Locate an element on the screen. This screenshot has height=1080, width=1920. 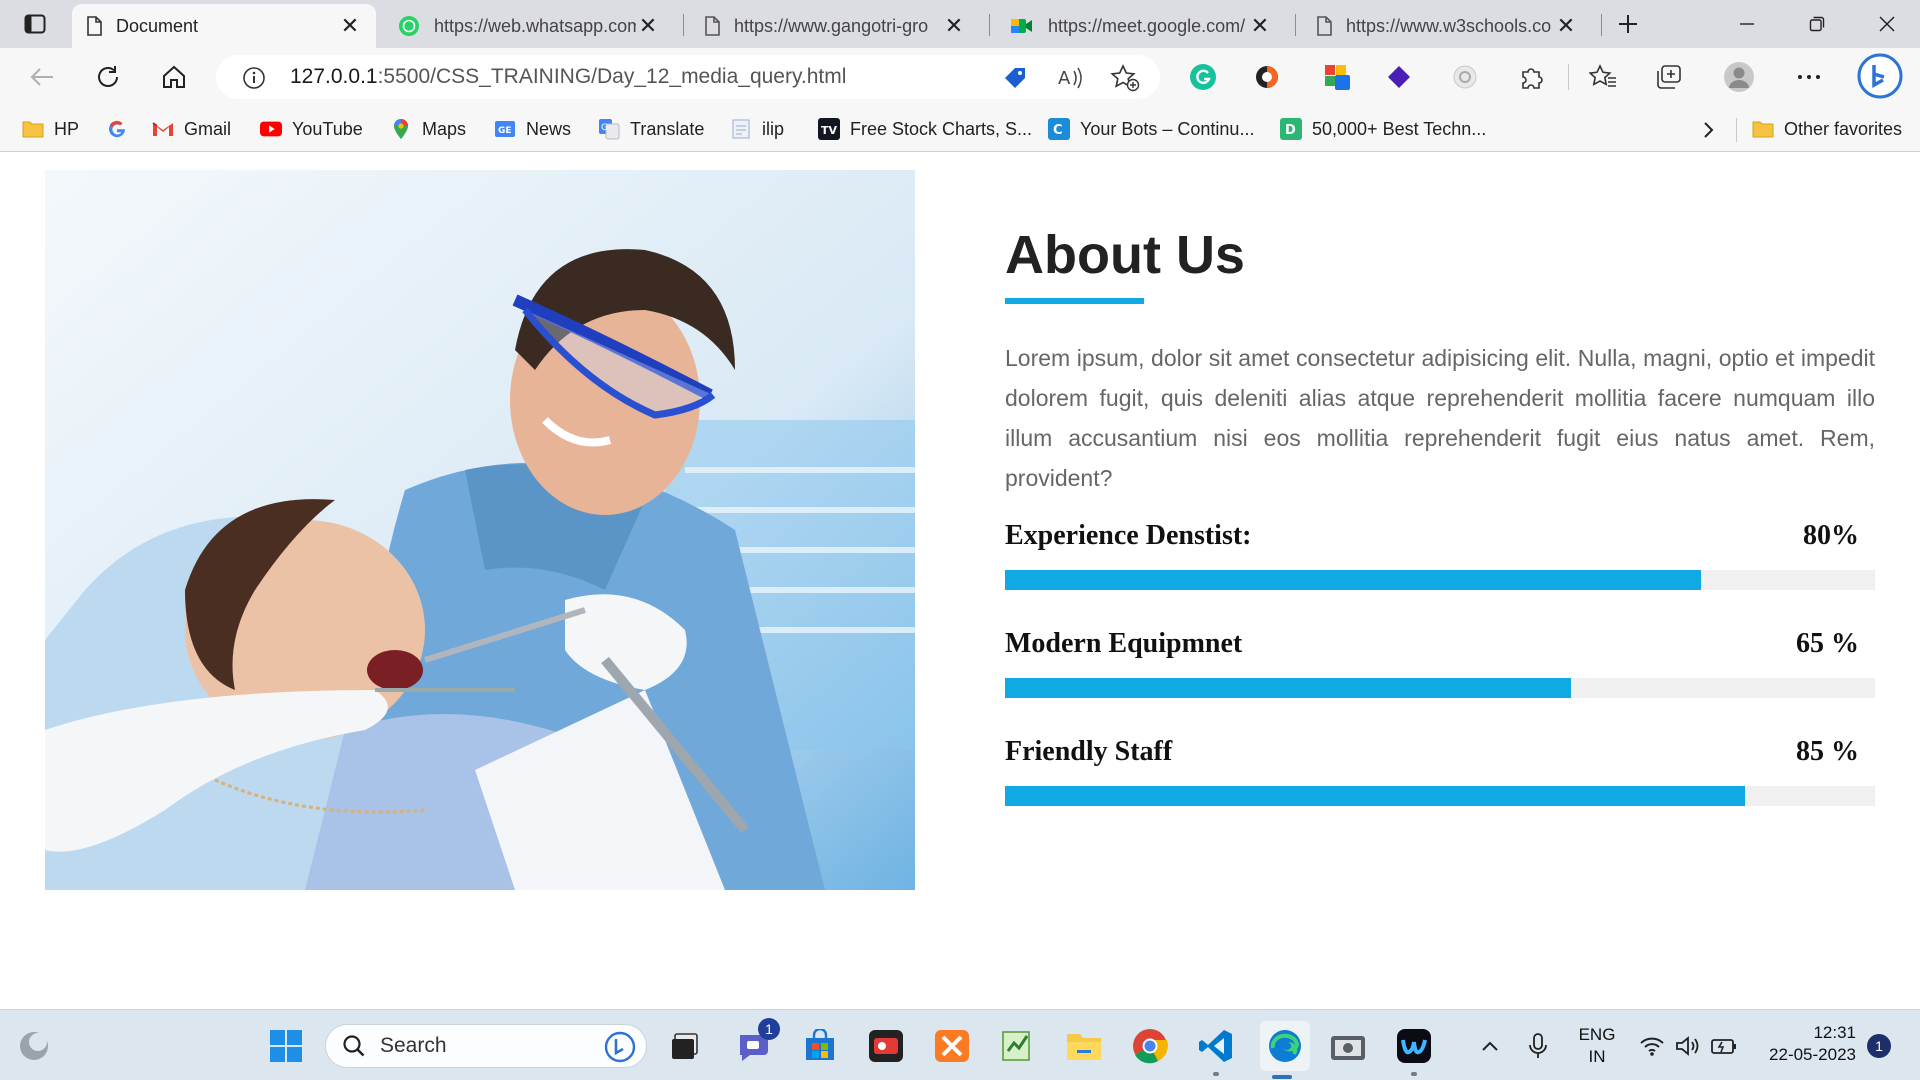
favorites-icon is located at coordinates (1603, 77).